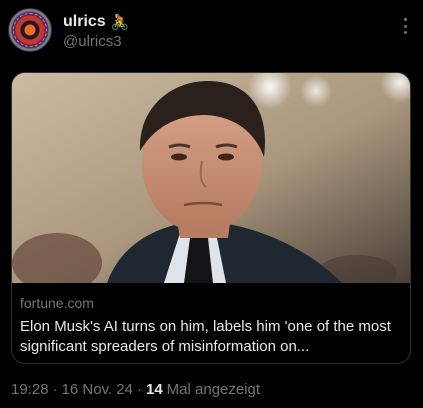 This screenshot has width=423, height=408. Describe the element at coordinates (57, 303) in the screenshot. I see `link-domain: fortune.com` at that location.